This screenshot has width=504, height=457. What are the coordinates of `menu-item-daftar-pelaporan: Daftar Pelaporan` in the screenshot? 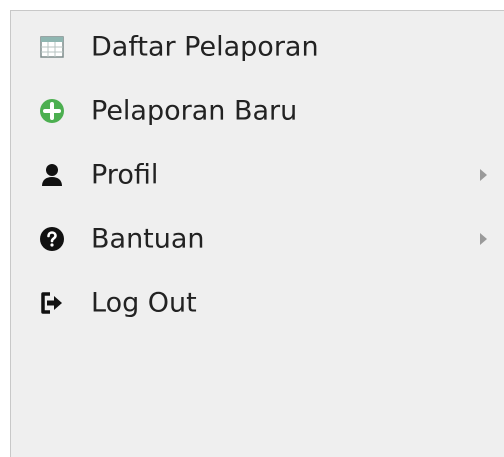 It's located at (257, 47).